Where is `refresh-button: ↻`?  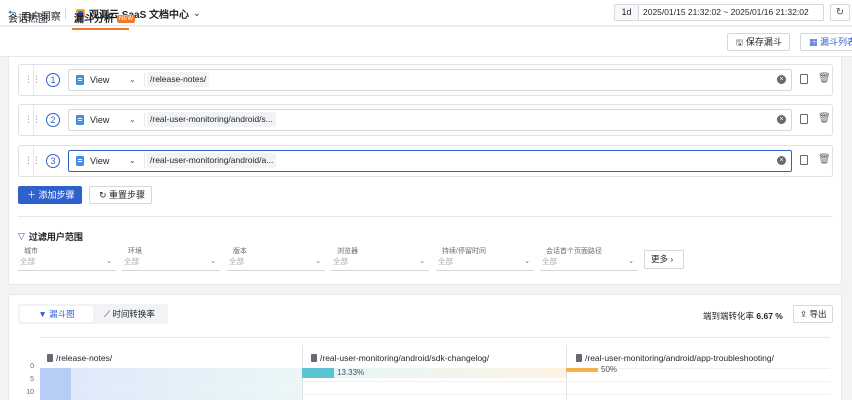 refresh-button: ↻ is located at coordinates (840, 12).